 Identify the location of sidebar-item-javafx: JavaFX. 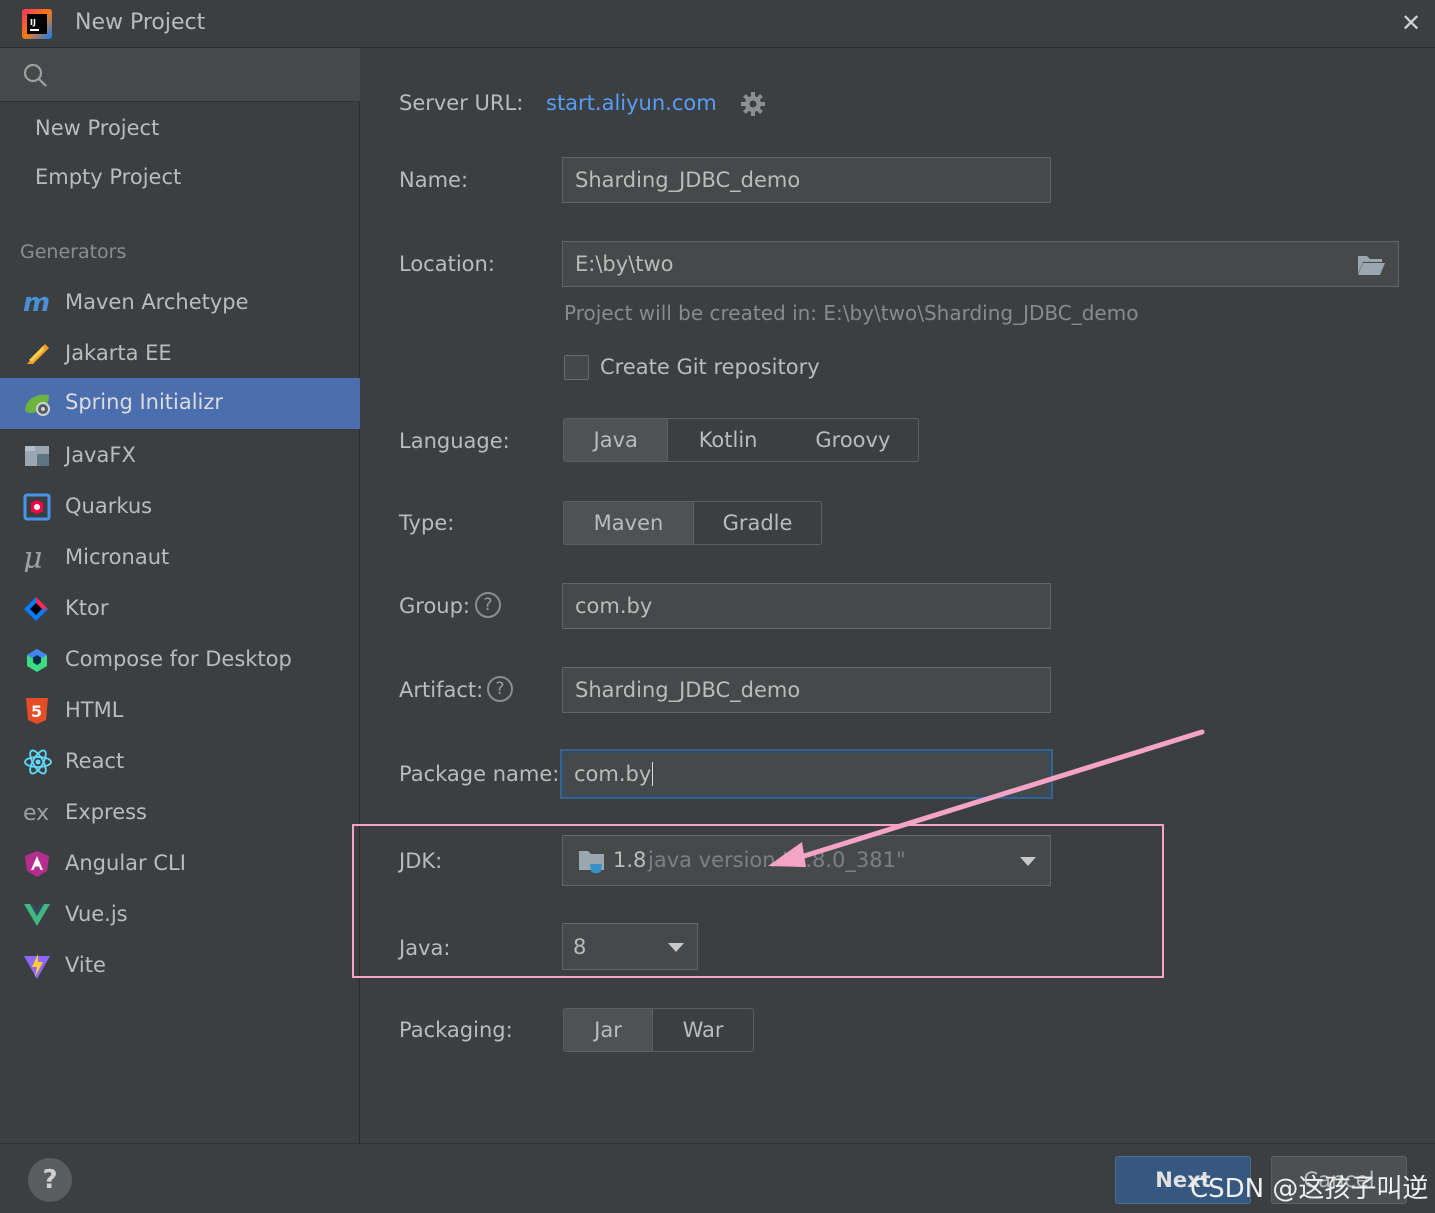
(180, 456).